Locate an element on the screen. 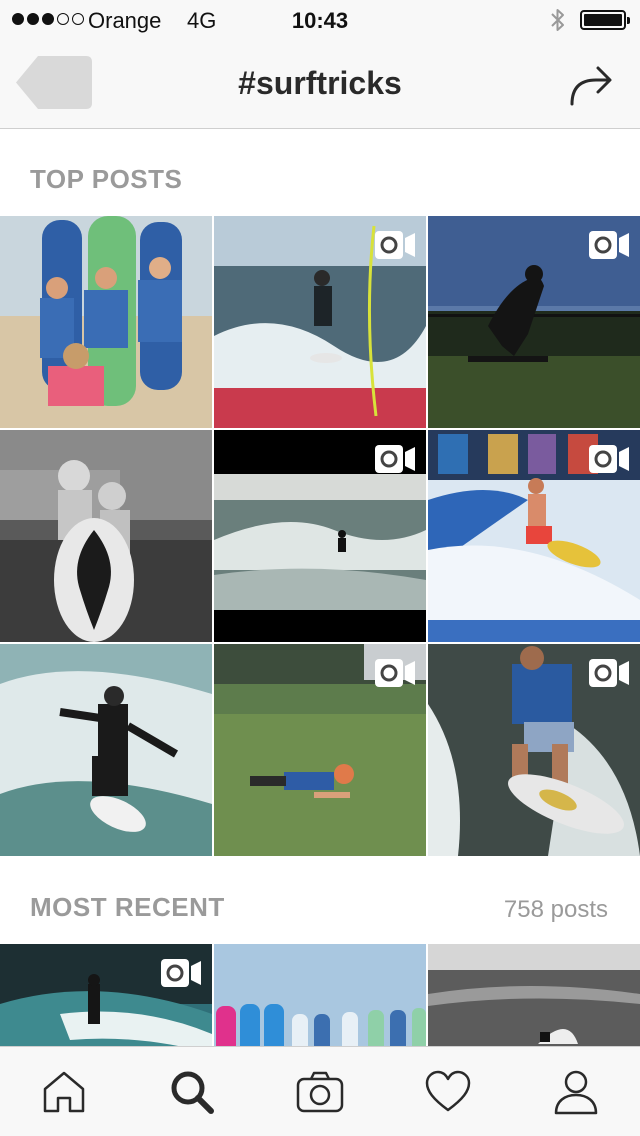 The height and width of the screenshot is (1136, 640). camera-icon is located at coordinates (320, 1091).